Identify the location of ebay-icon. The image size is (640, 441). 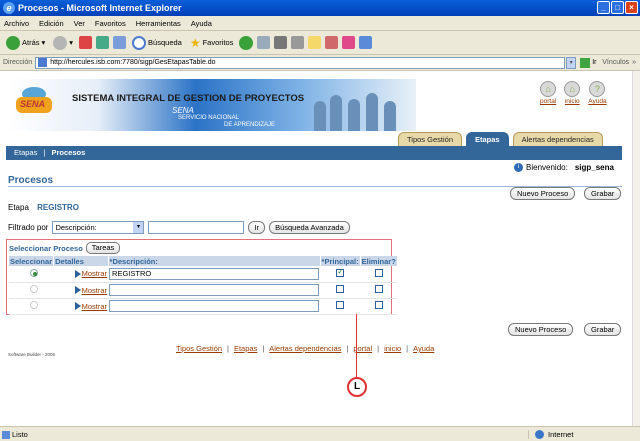
(349, 42).